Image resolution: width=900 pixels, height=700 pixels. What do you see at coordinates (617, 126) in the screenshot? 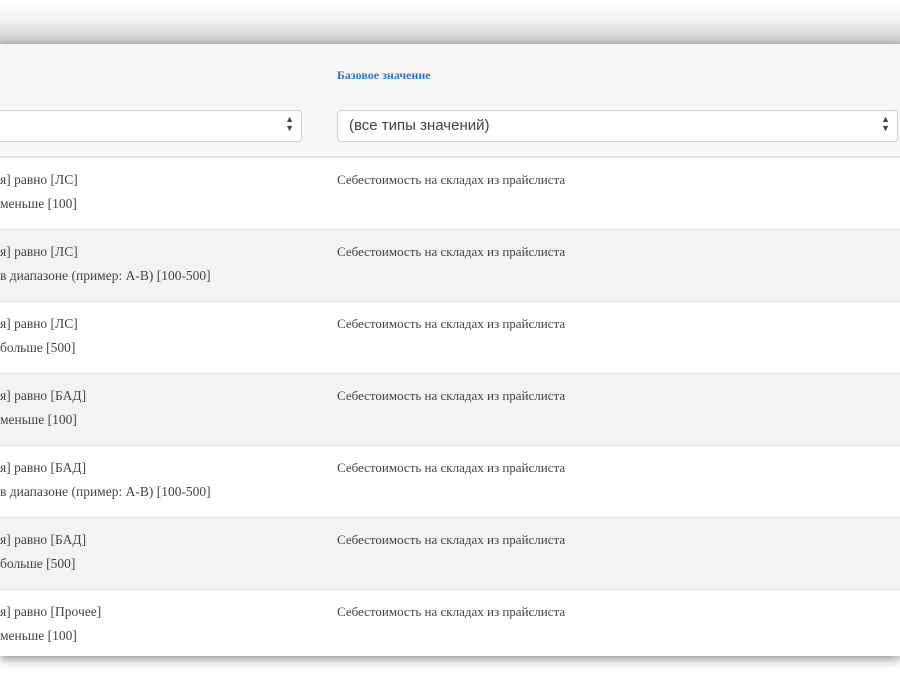
I see `base-value-filter-select: (все типы значений) ▲ ▼` at bounding box center [617, 126].